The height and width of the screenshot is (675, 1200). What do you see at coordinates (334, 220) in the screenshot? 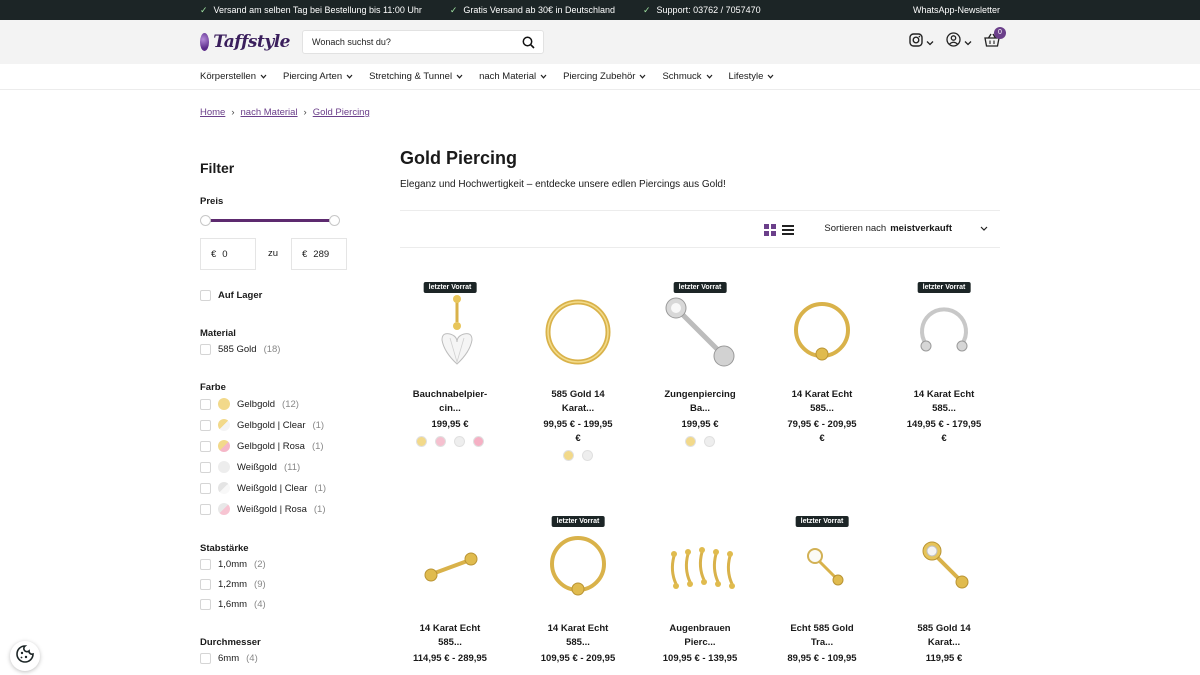
I see `price-max-handle` at bounding box center [334, 220].